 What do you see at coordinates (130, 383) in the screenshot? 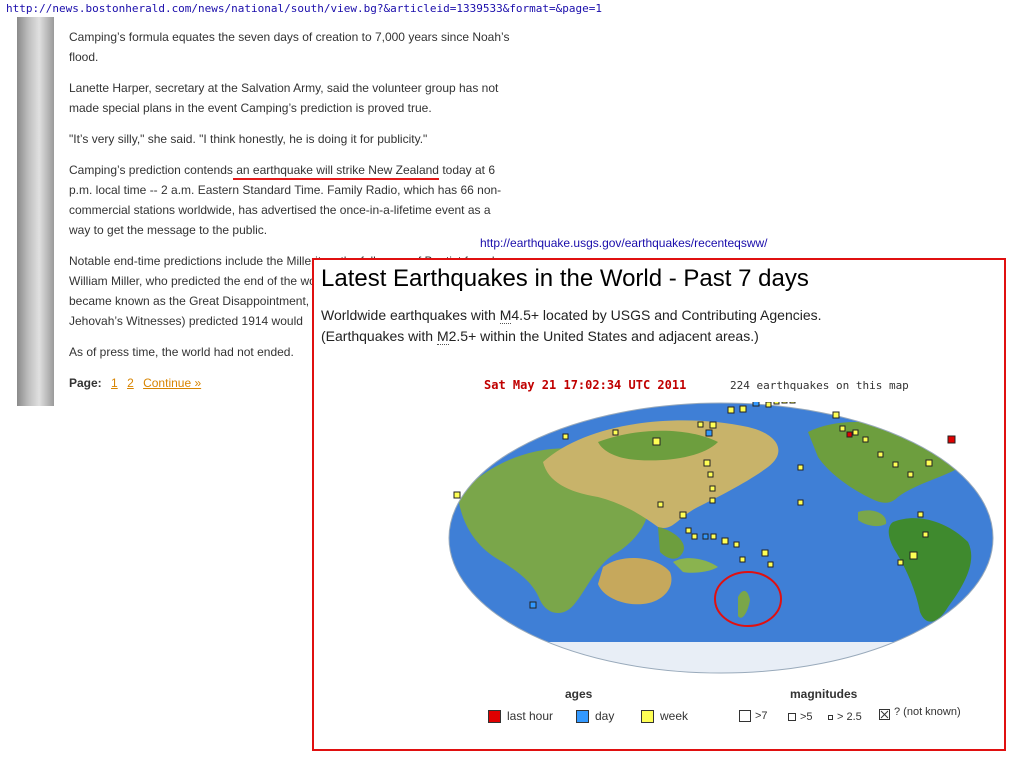
I see `page-2-link: 2` at bounding box center [130, 383].